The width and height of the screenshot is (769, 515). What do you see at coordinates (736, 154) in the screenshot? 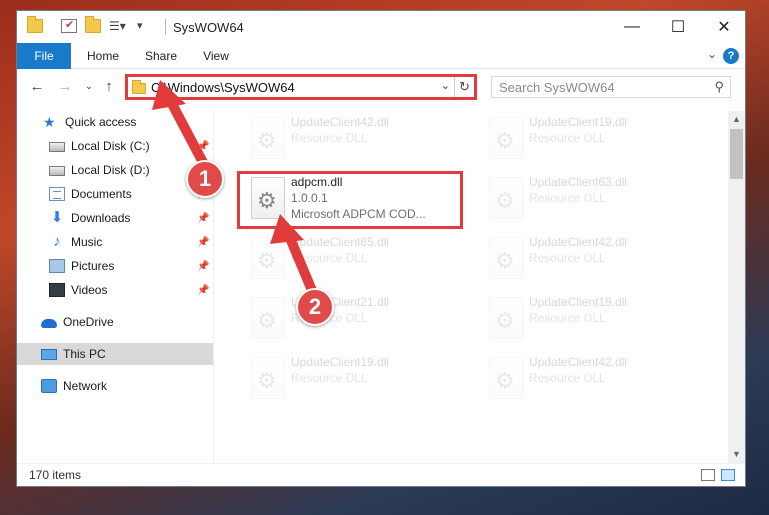
I see `scroll-thumb` at bounding box center [736, 154].